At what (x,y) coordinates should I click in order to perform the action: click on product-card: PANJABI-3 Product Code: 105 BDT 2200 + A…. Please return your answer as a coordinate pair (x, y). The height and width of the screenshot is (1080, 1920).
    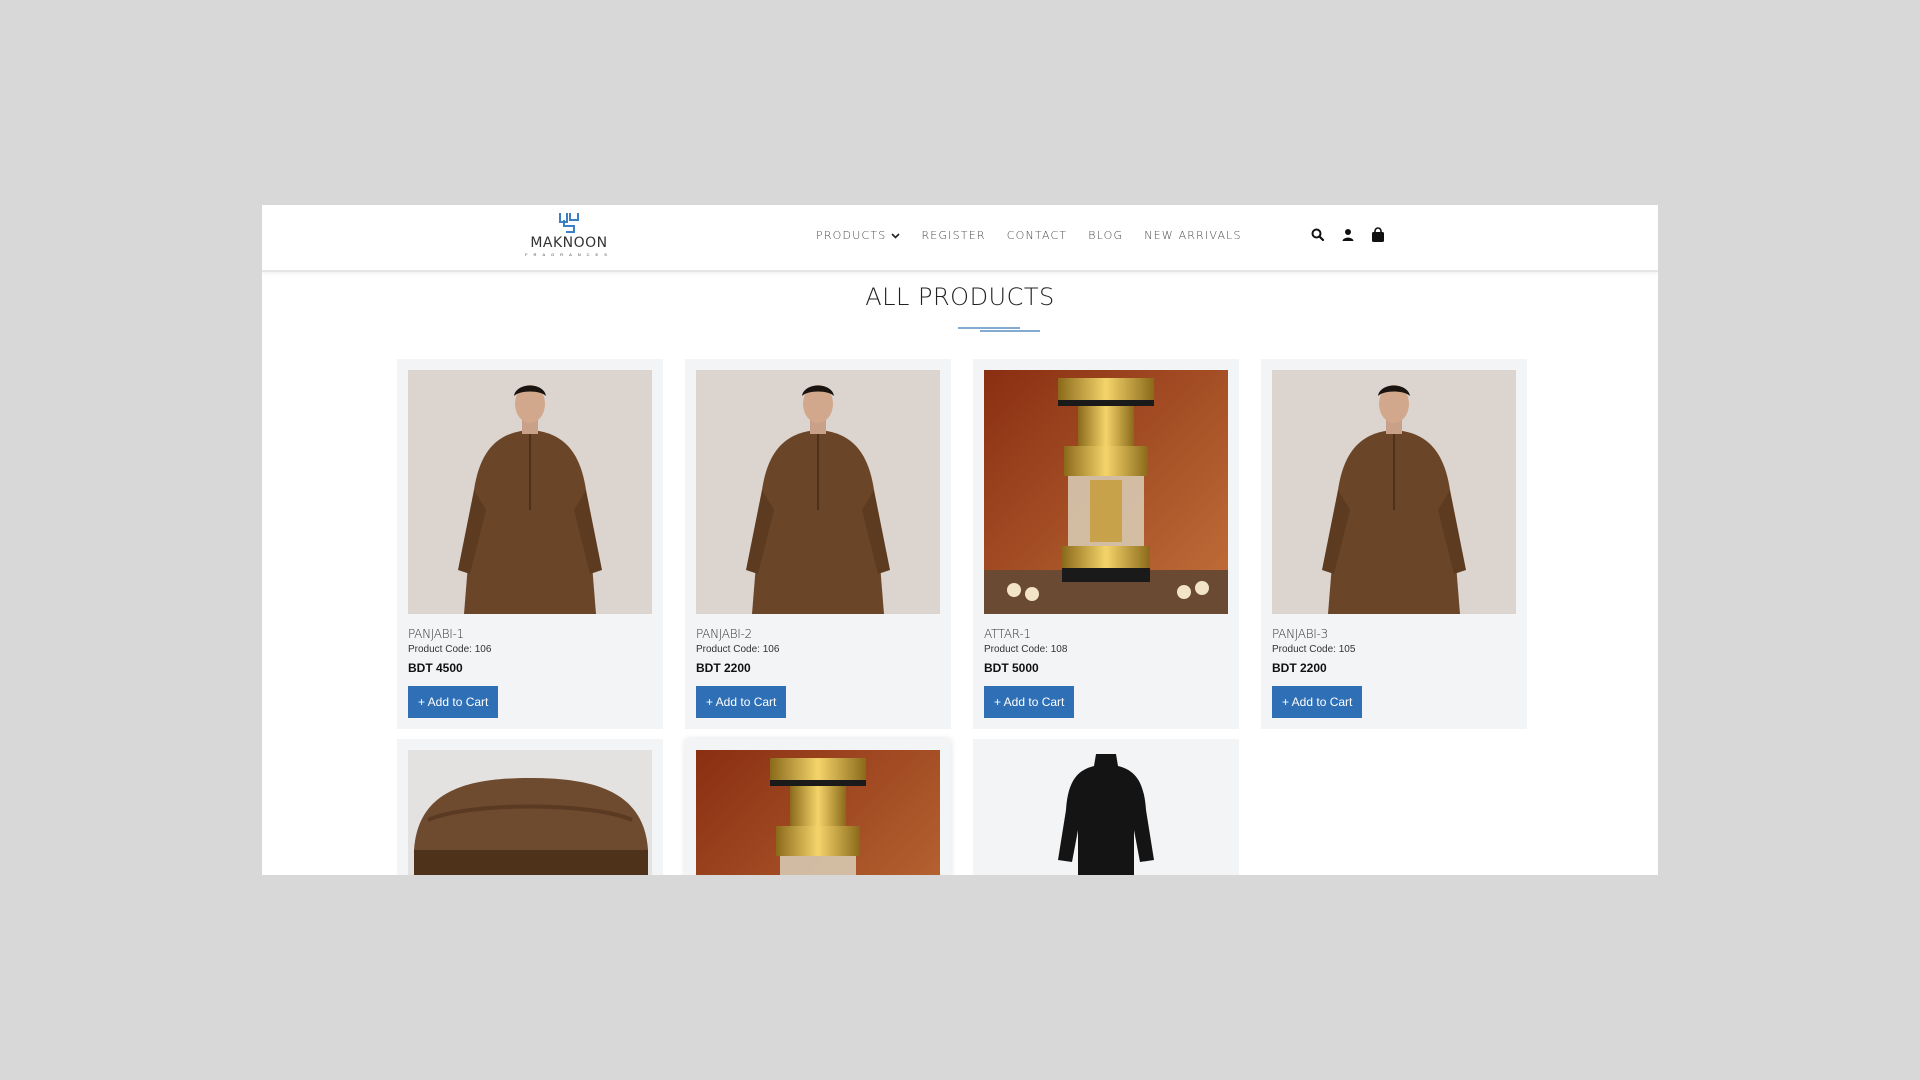
    Looking at the image, I should click on (1394, 544).